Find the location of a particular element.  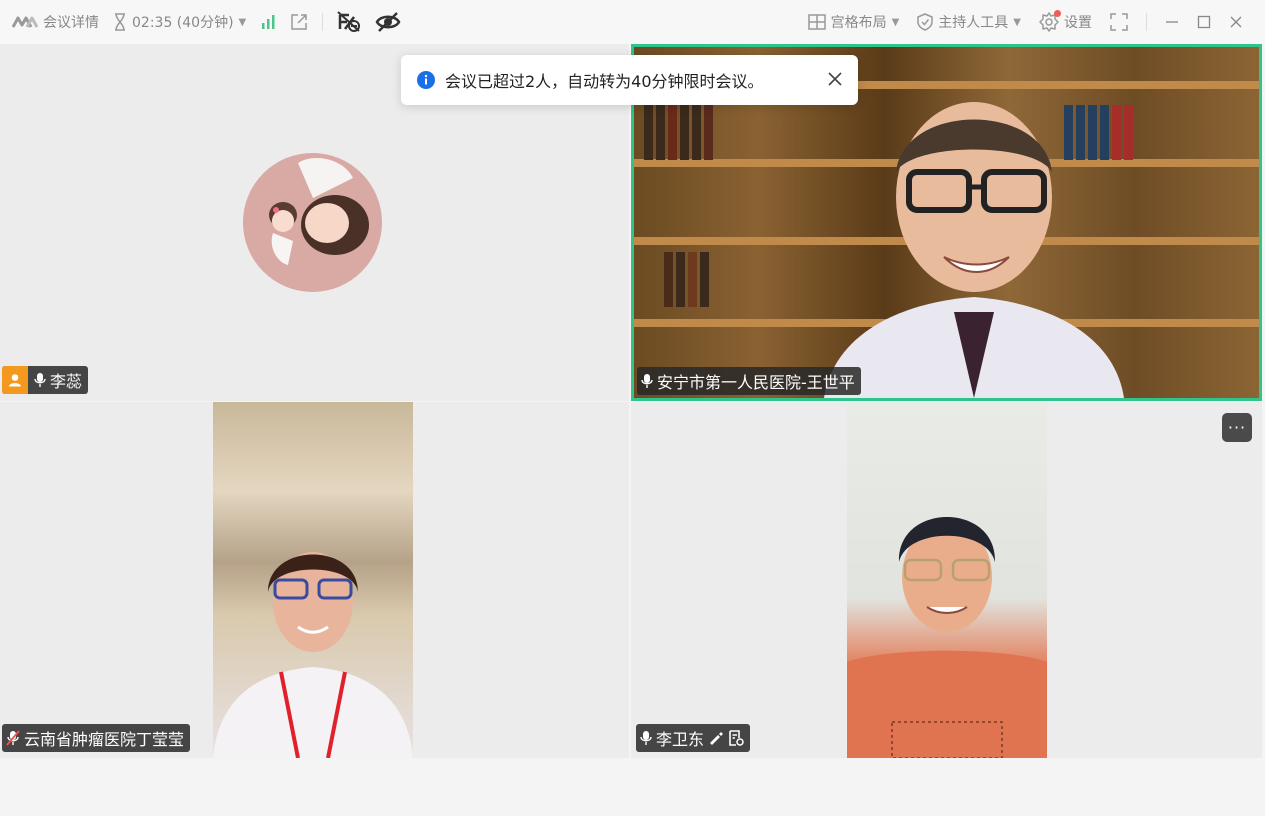

gear-icon is located at coordinates (1050, 21).